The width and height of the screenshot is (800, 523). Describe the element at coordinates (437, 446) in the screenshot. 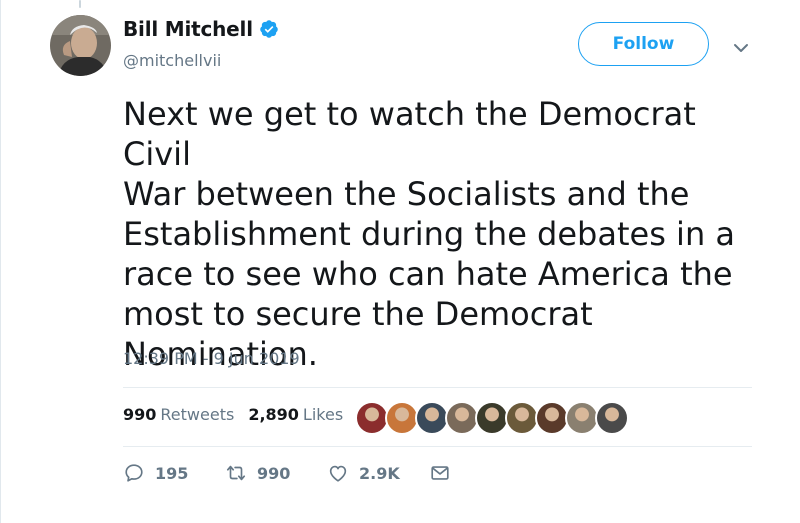

I see `divider-bottom` at that location.